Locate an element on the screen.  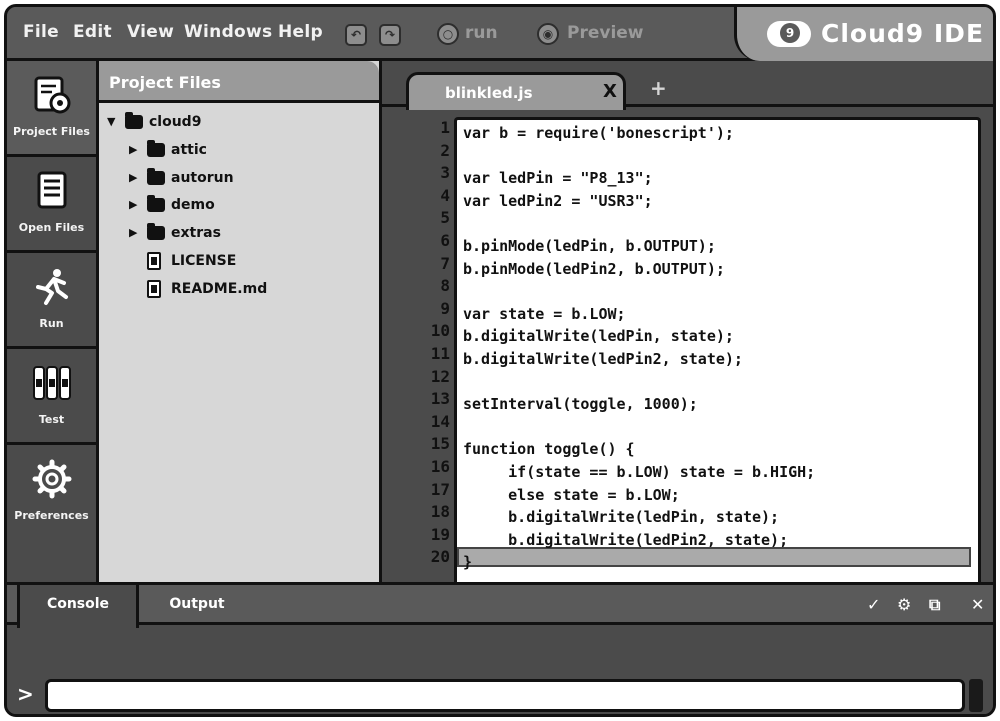
brand-name: Cloud9 IDE is located at coordinates (903, 33).